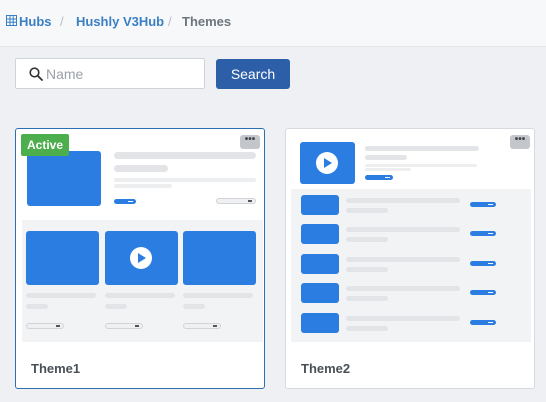  Describe the element at coordinates (56, 368) in the screenshot. I see `theme-name: Theme1` at that location.